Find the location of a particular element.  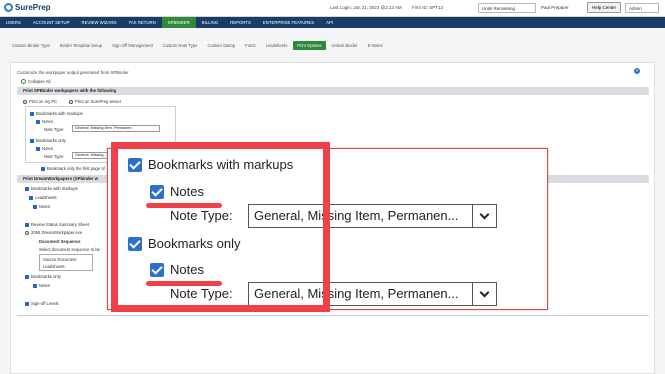

small-notes-checkbox: Notes is located at coordinates (44, 121).